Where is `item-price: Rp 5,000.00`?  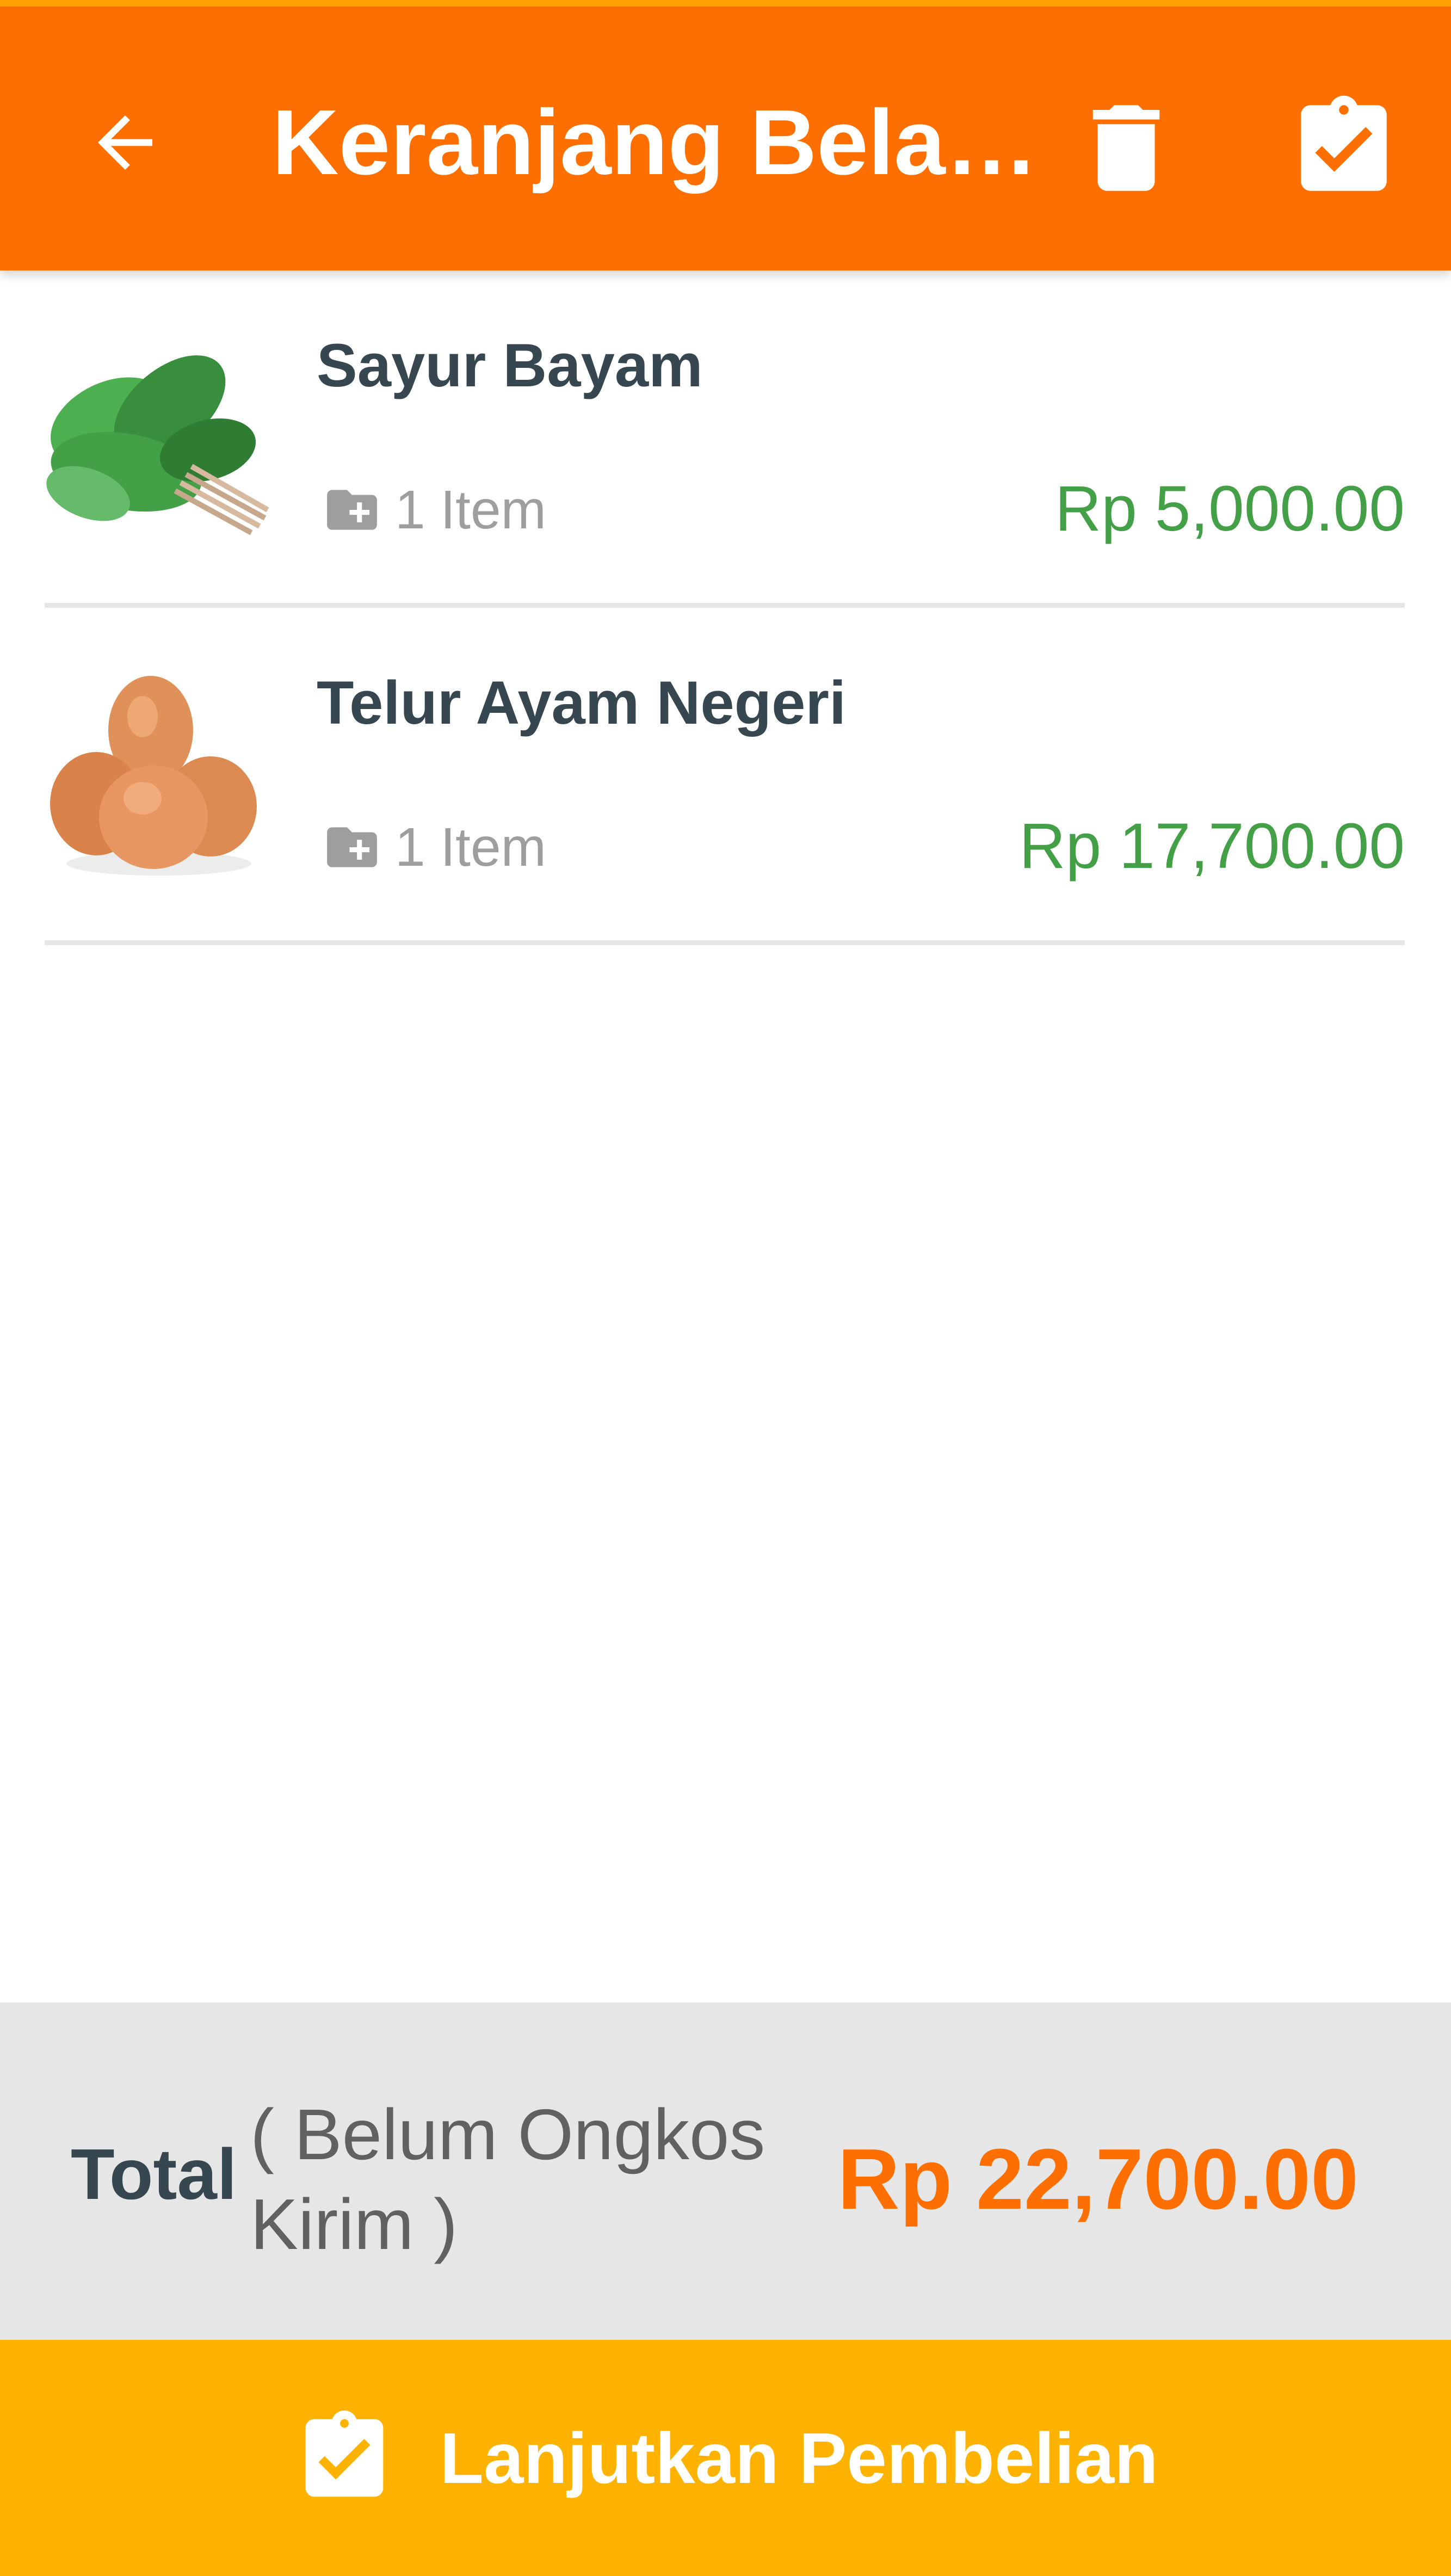 item-price: Rp 5,000.00 is located at coordinates (1230, 509).